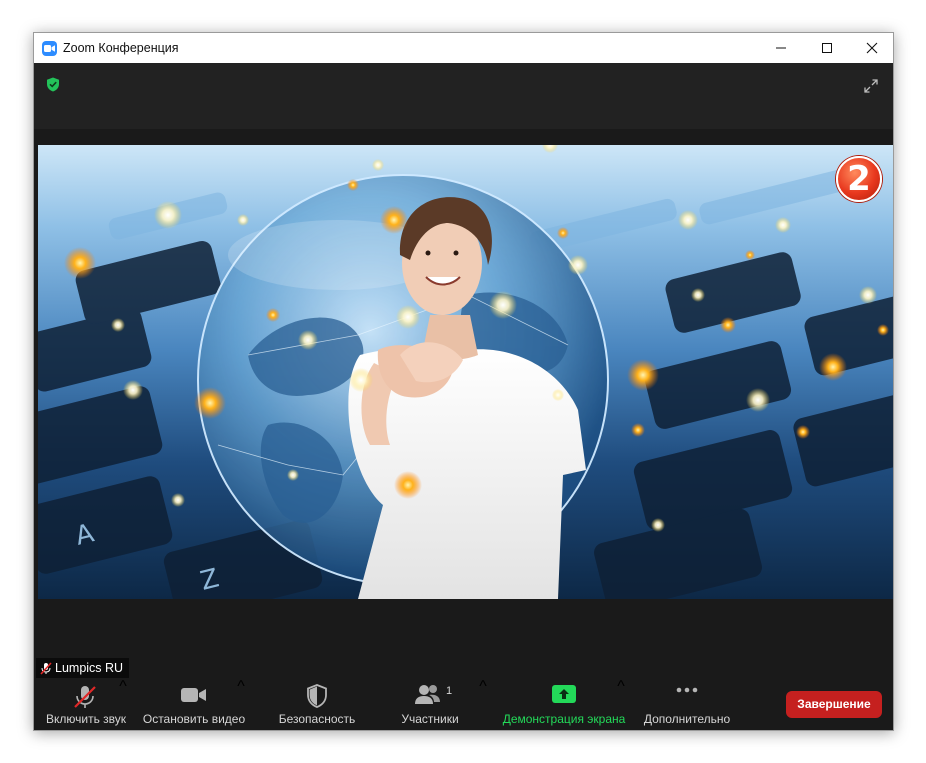  What do you see at coordinates (687, 704) in the screenshot?
I see `more-button: Дополнительно` at bounding box center [687, 704].